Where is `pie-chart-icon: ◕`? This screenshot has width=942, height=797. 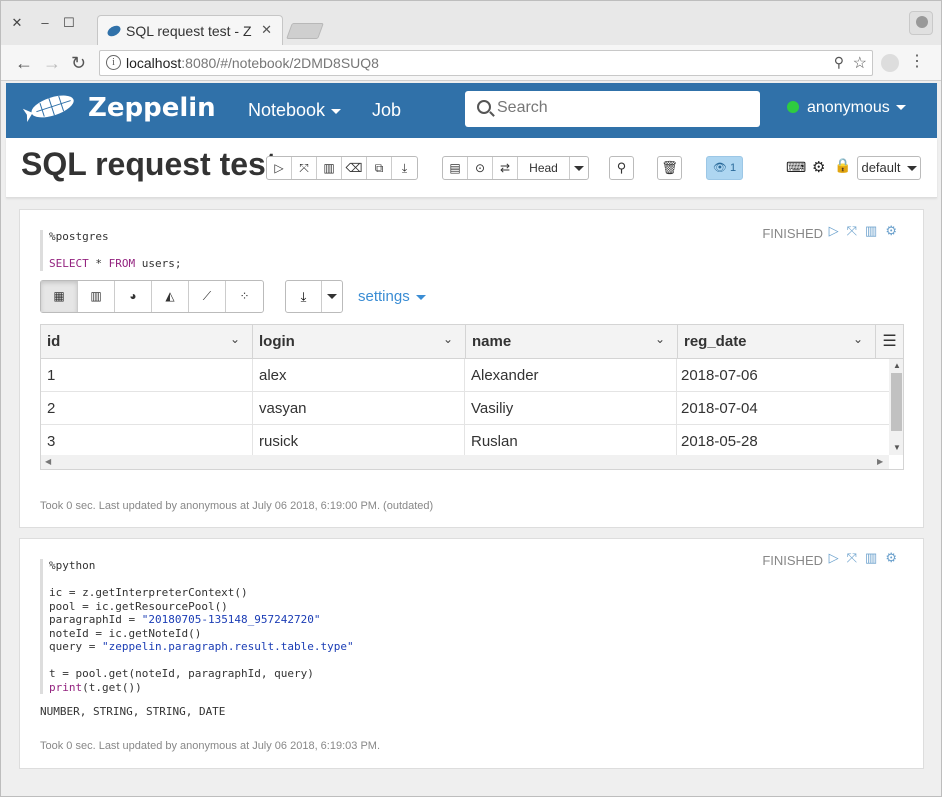
pie-chart-icon: ◕ is located at coordinates (133, 296).